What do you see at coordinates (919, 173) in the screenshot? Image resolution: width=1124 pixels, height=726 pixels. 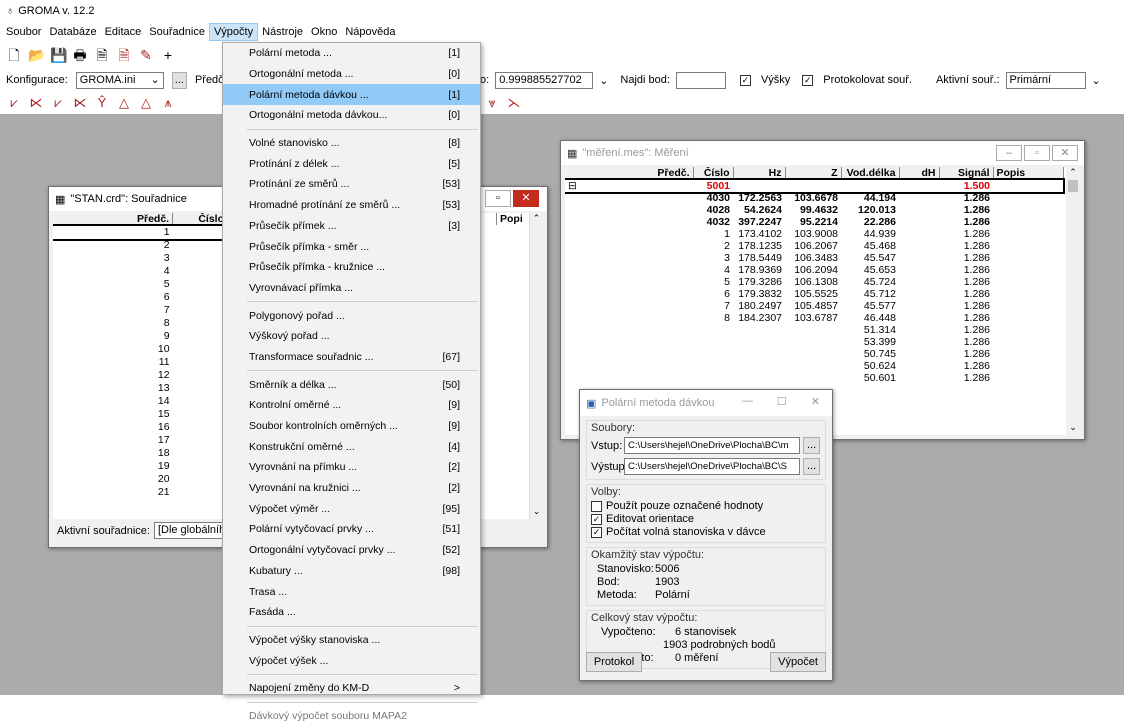 I see `col-header: dH` at bounding box center [919, 173].